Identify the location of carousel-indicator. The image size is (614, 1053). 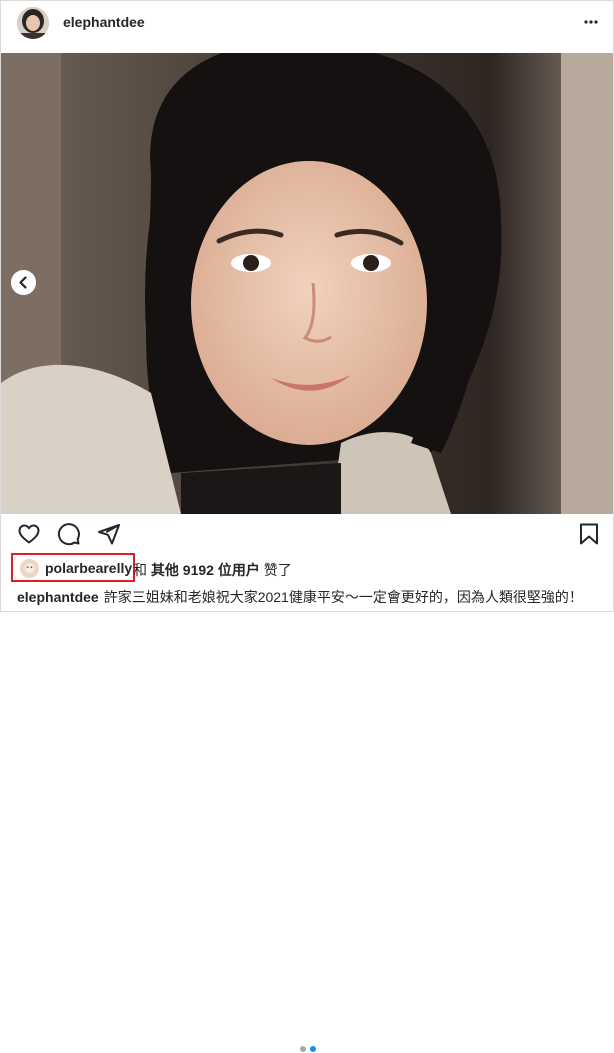
(308, 1049).